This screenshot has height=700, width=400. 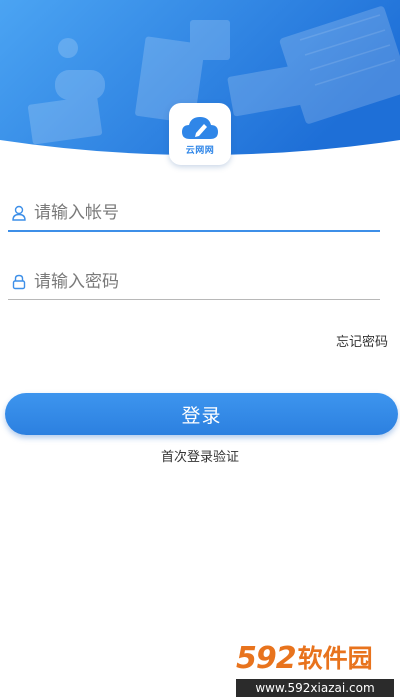 I want to click on password-input, so click(x=194, y=282).